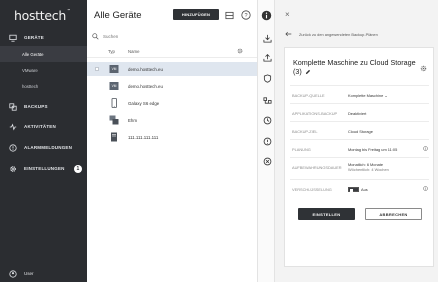  What do you see at coordinates (368, 95) in the screenshot?
I see `backup-source-dropdown: Komplette Maschine ⌄` at bounding box center [368, 95].